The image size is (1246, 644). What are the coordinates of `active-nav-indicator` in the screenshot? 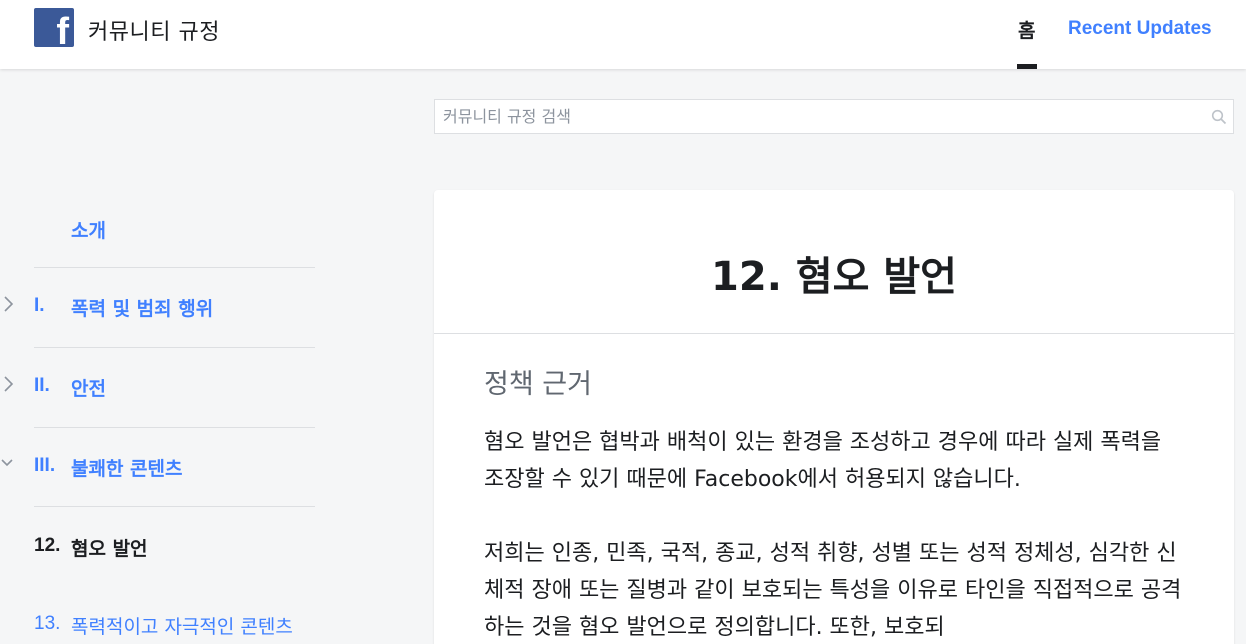 It's located at (1027, 66).